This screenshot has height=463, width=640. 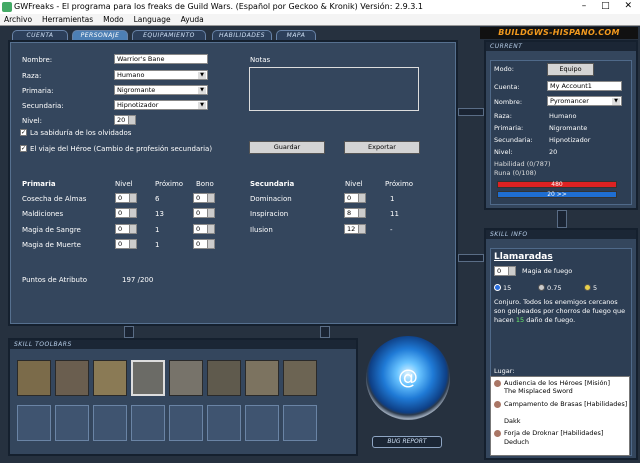 What do you see at coordinates (81, 133) in the screenshot?
I see `sabiduria-label: La sabiduría de los olvidados` at bounding box center [81, 133].